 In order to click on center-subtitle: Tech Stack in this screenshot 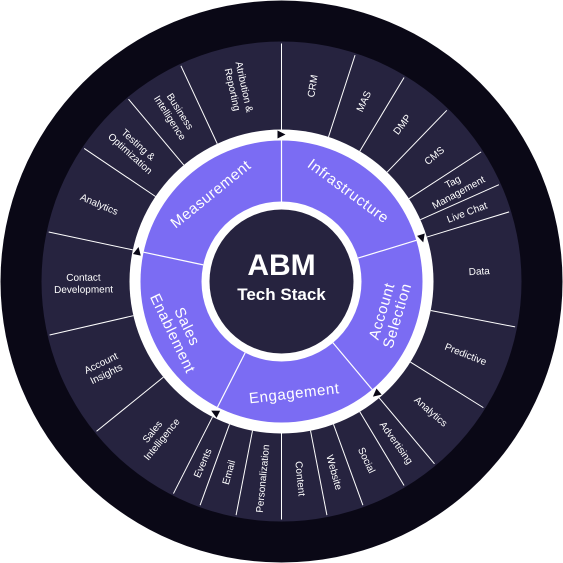, I will do `click(281, 294)`.